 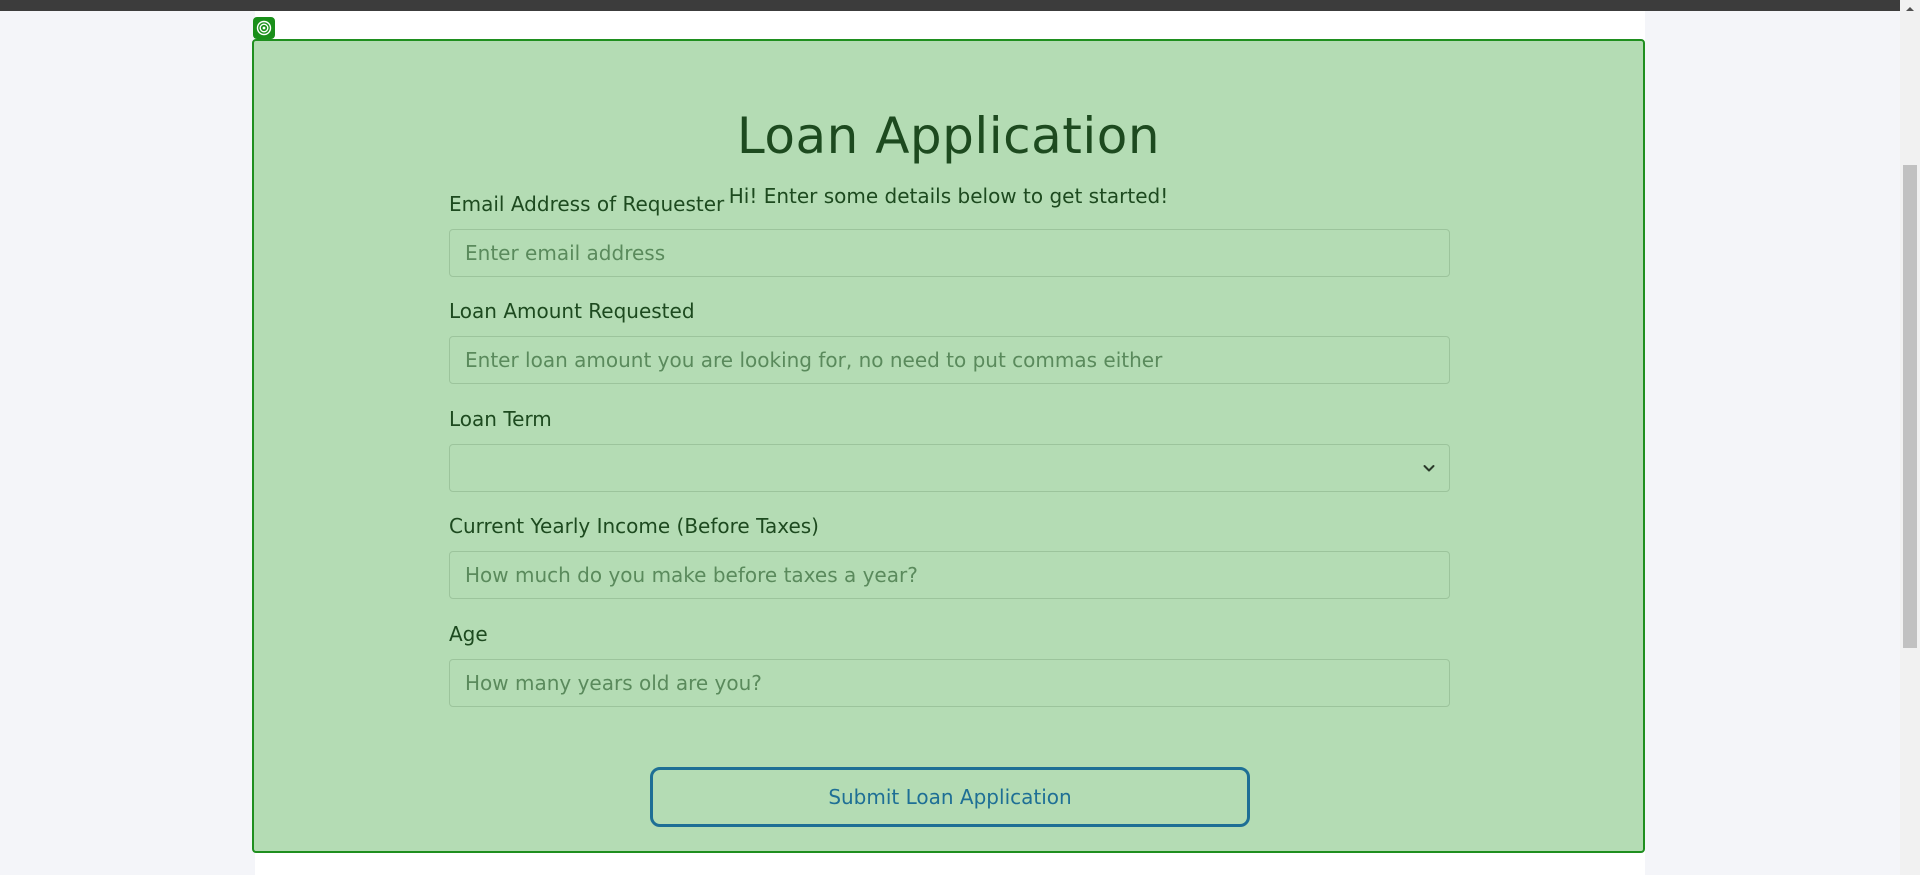 I want to click on scroll-up-arrow-icon, so click(x=1910, y=9).